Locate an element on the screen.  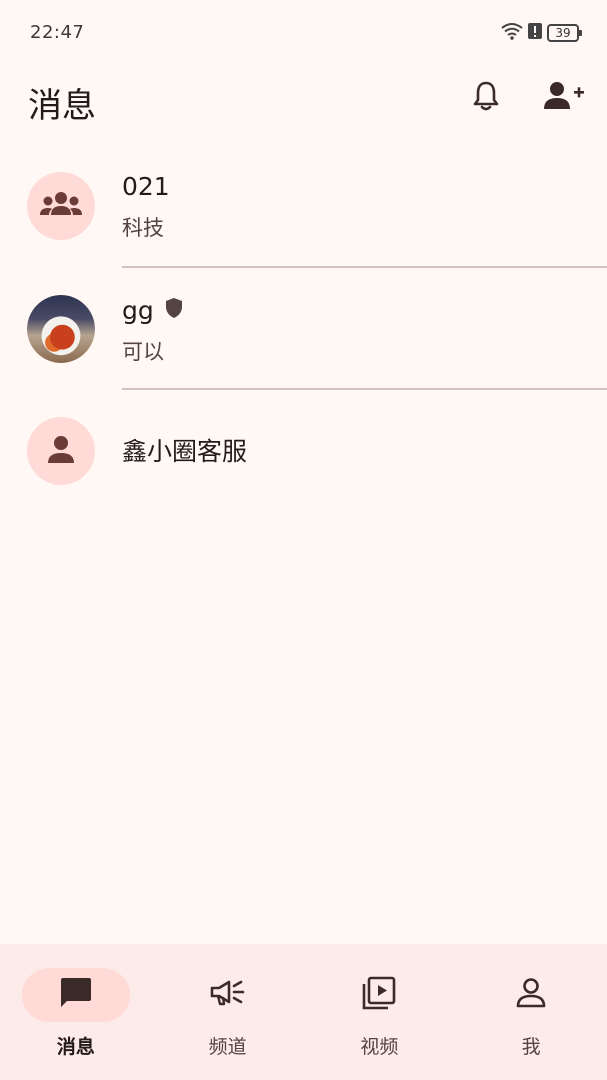
conversation-preview: 可以 is located at coordinates (143, 352).